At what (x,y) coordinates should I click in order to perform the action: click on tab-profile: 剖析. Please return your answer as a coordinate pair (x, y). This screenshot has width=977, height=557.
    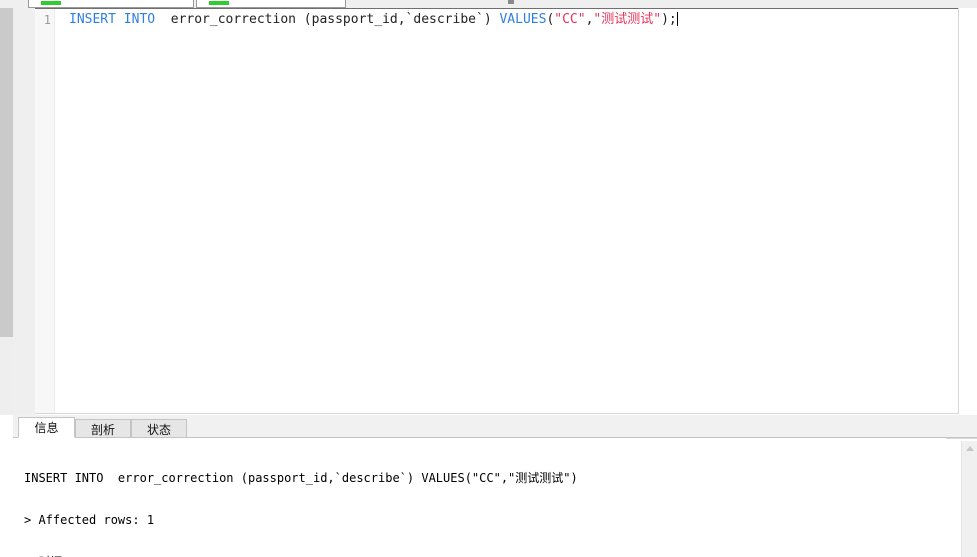
    Looking at the image, I should click on (103, 428).